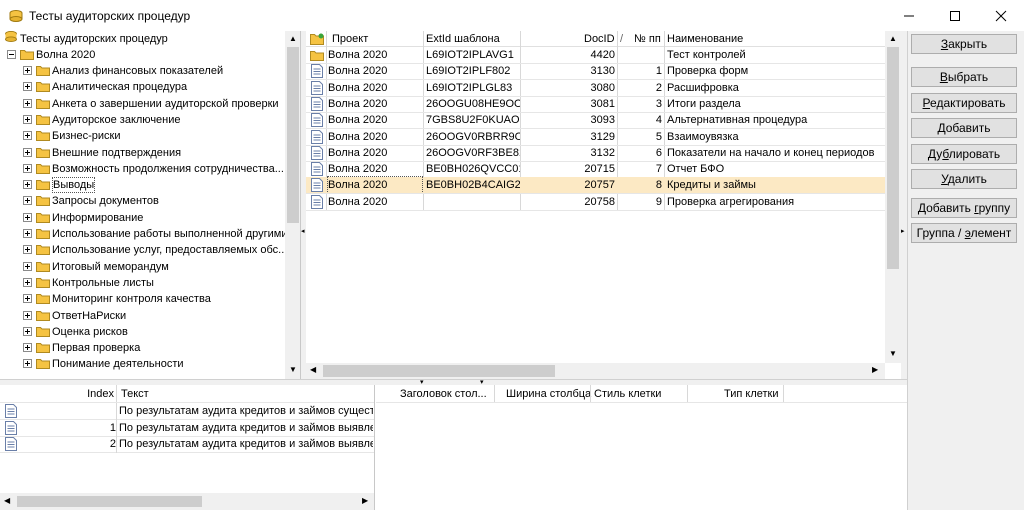 Image resolution: width=1024 pixels, height=510 pixels. What do you see at coordinates (303, 231) in the screenshot?
I see `splitter-arrow-icon: ◂` at bounding box center [303, 231].